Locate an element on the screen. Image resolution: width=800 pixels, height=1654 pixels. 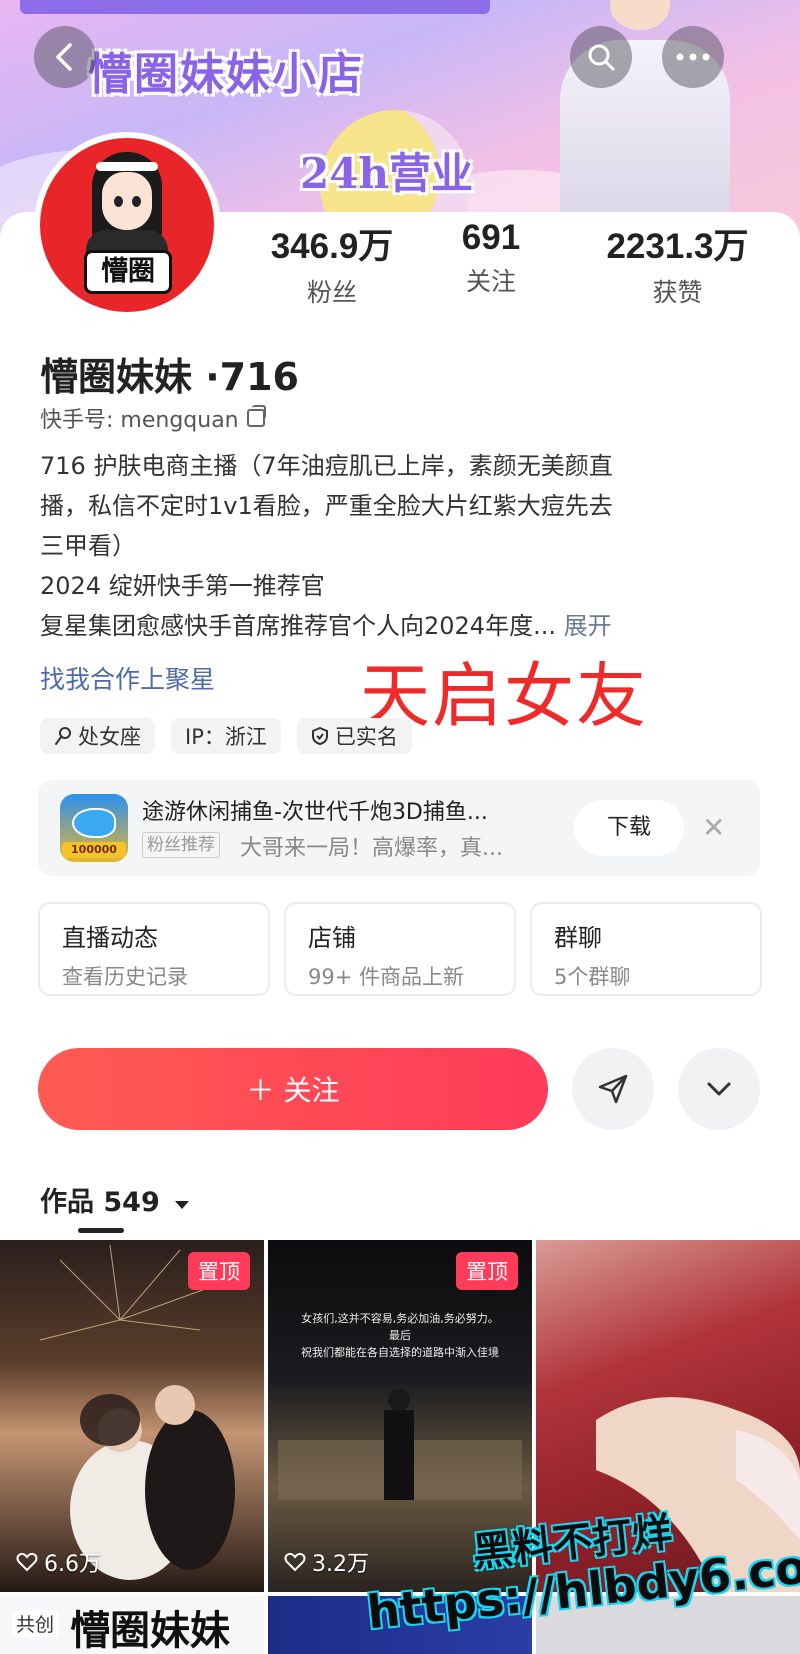
share-button is located at coordinates (613, 1089).